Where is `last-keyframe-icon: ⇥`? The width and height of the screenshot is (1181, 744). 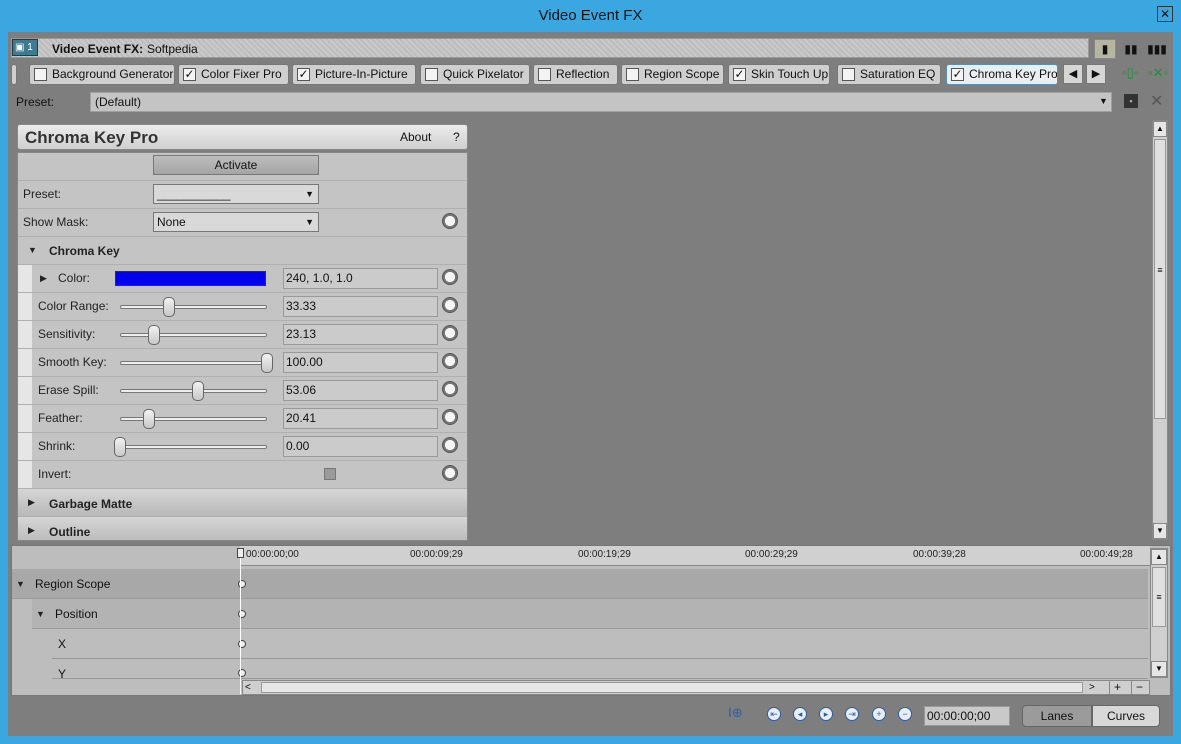 last-keyframe-icon: ⇥ is located at coordinates (852, 714).